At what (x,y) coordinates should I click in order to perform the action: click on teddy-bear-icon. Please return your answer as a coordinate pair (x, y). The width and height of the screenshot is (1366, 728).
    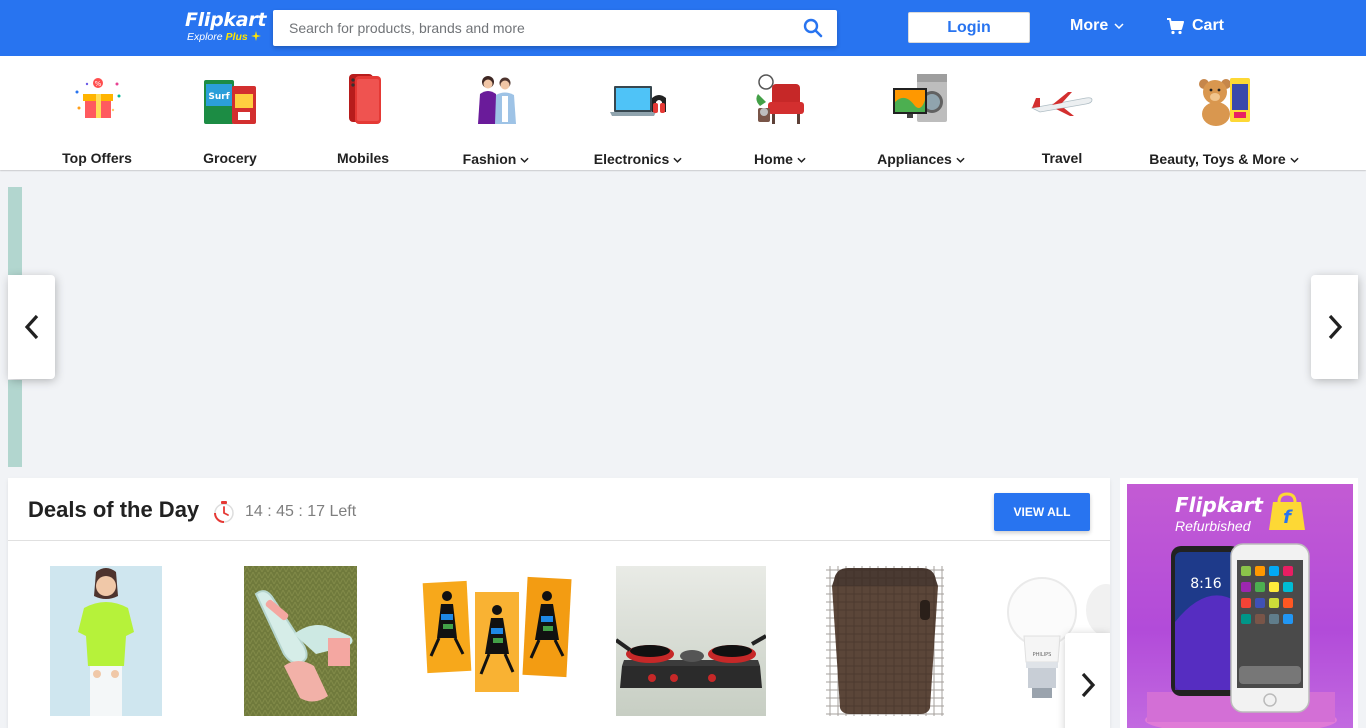
    Looking at the image, I should click on (1224, 102).